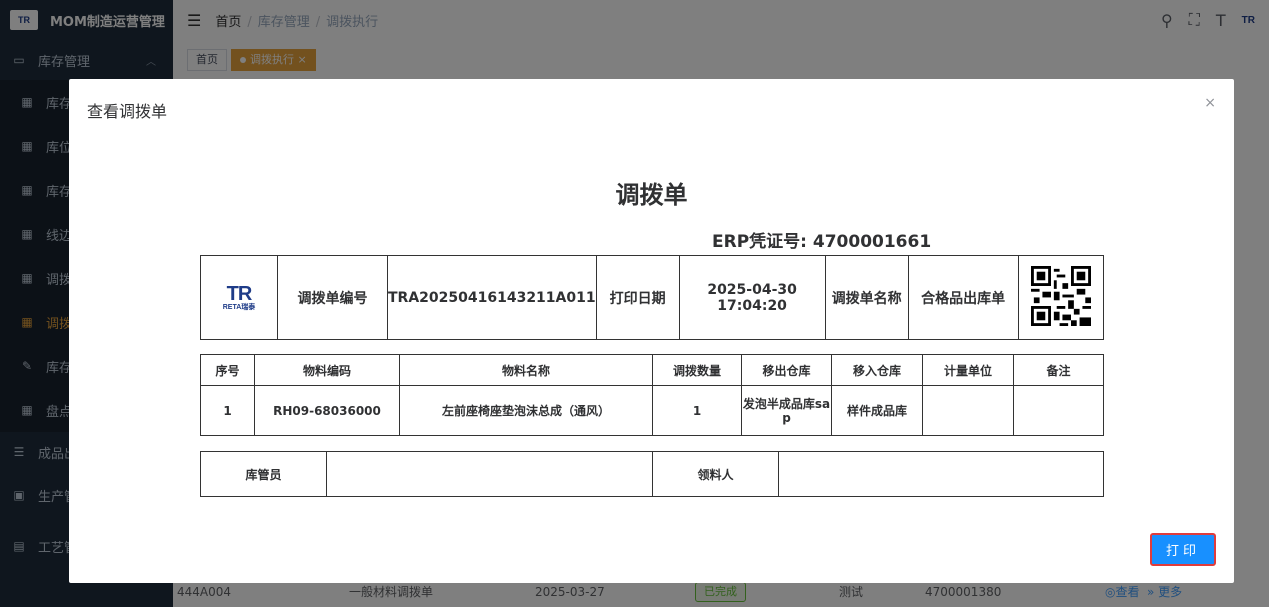 The image size is (1269, 607). What do you see at coordinates (637, 297) in the screenshot?
I see `print-date-label: 打印日期` at bounding box center [637, 297].